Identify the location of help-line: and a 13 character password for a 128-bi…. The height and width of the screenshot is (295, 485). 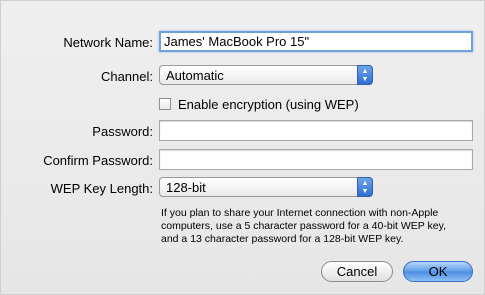
(282, 239).